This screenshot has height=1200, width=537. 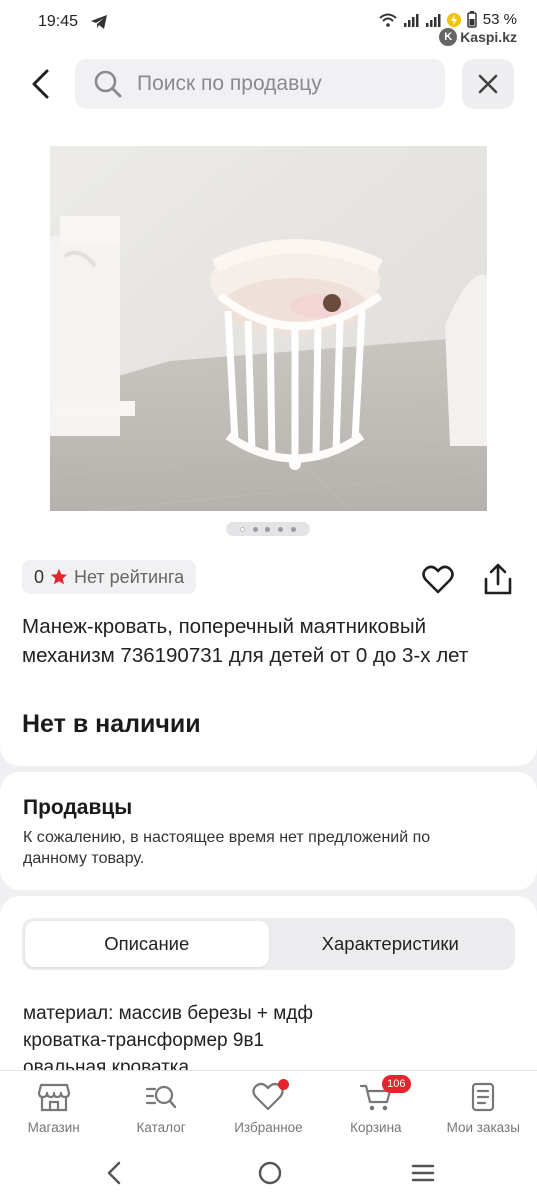 What do you see at coordinates (268, 1127) in the screenshot?
I see `nav-label: Избранное` at bounding box center [268, 1127].